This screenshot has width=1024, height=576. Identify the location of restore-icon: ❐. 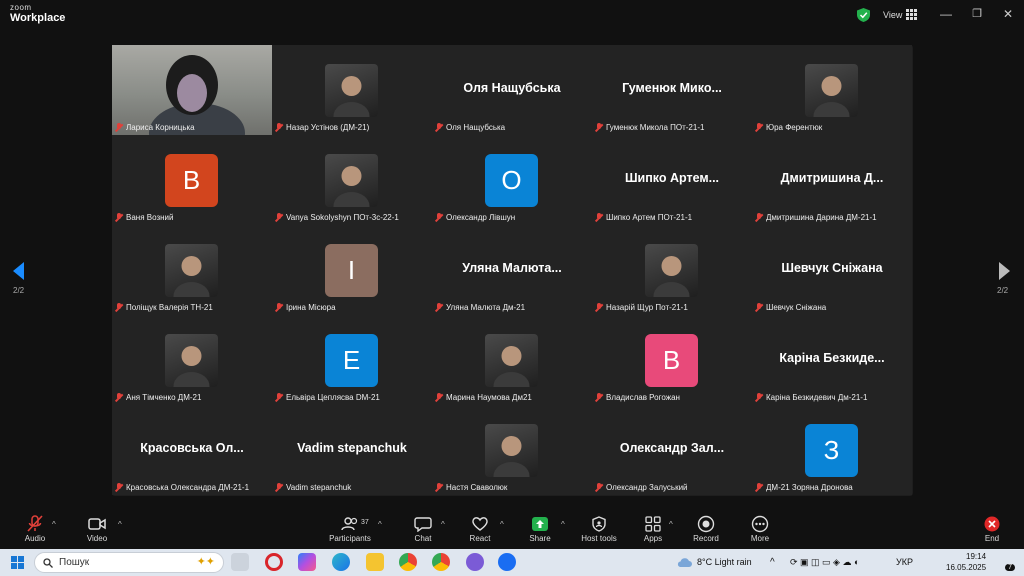
(977, 14).